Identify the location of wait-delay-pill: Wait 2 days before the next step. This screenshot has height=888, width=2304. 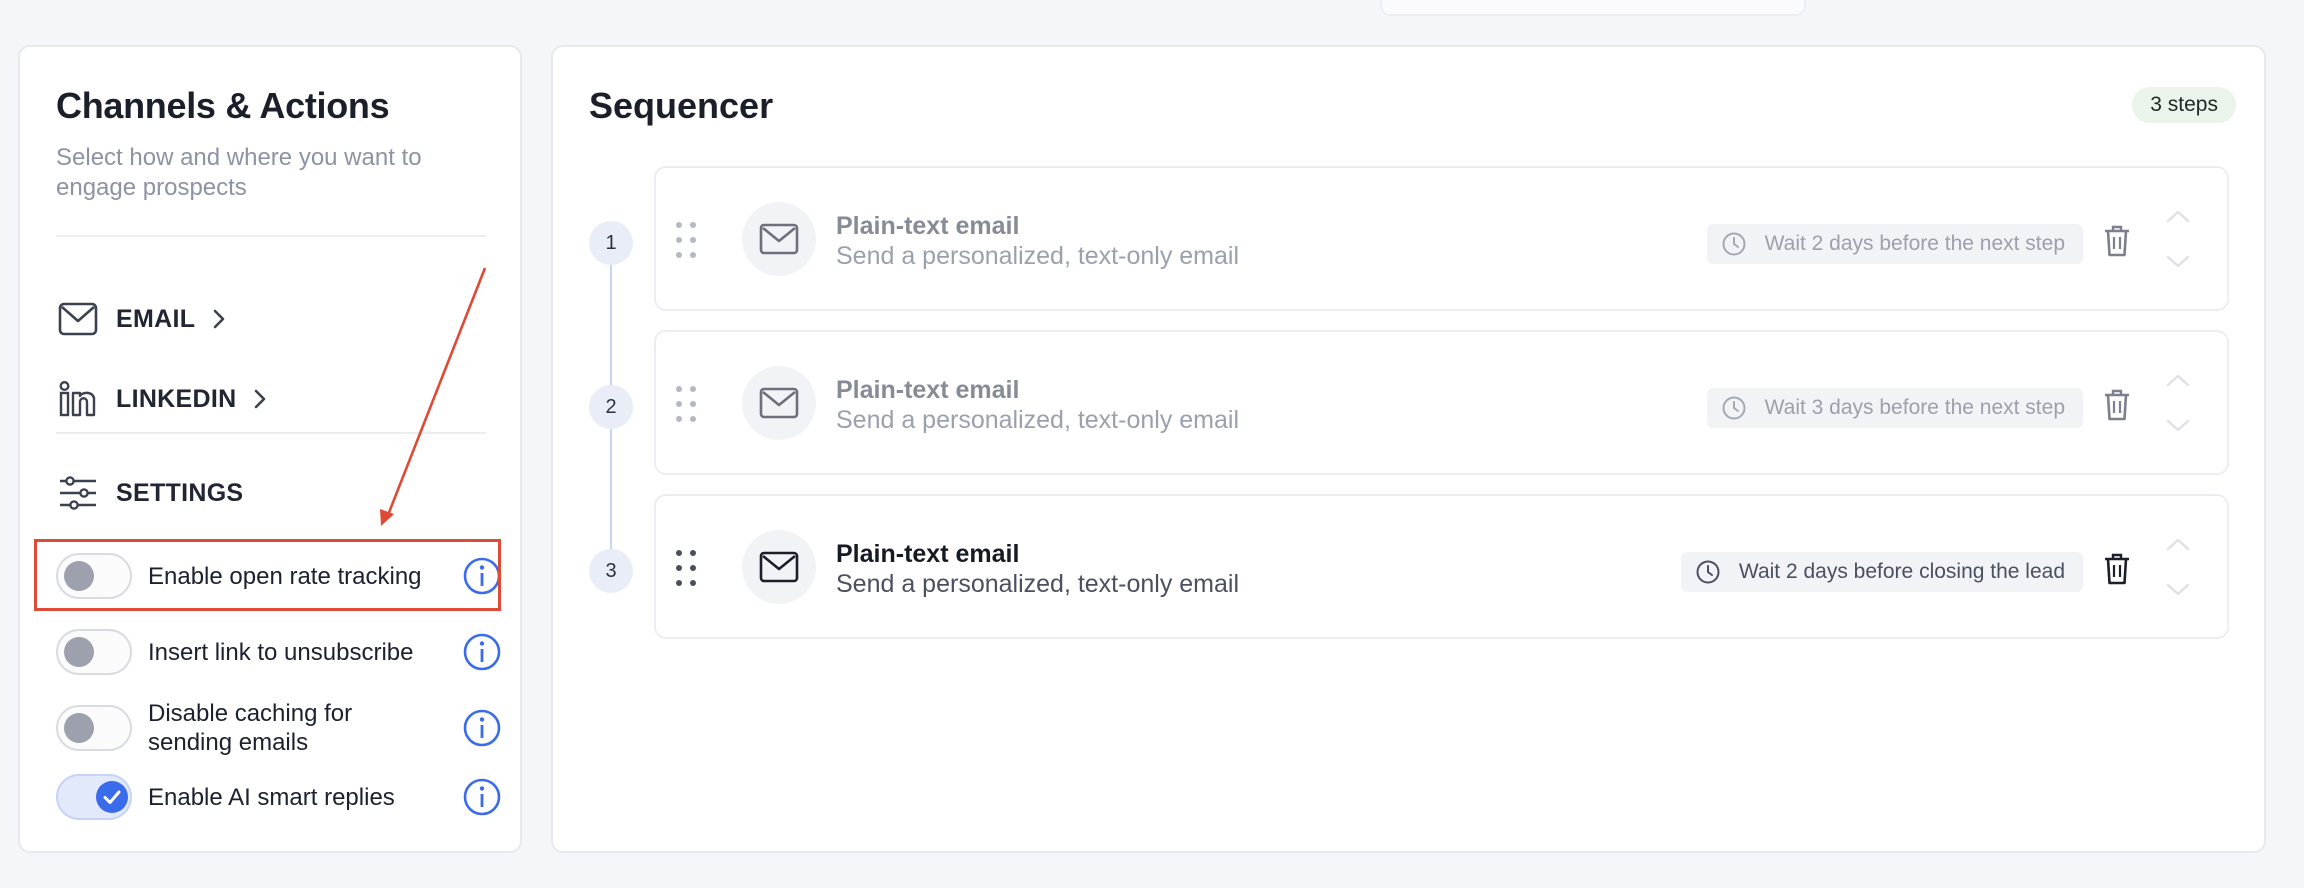
(1894, 244).